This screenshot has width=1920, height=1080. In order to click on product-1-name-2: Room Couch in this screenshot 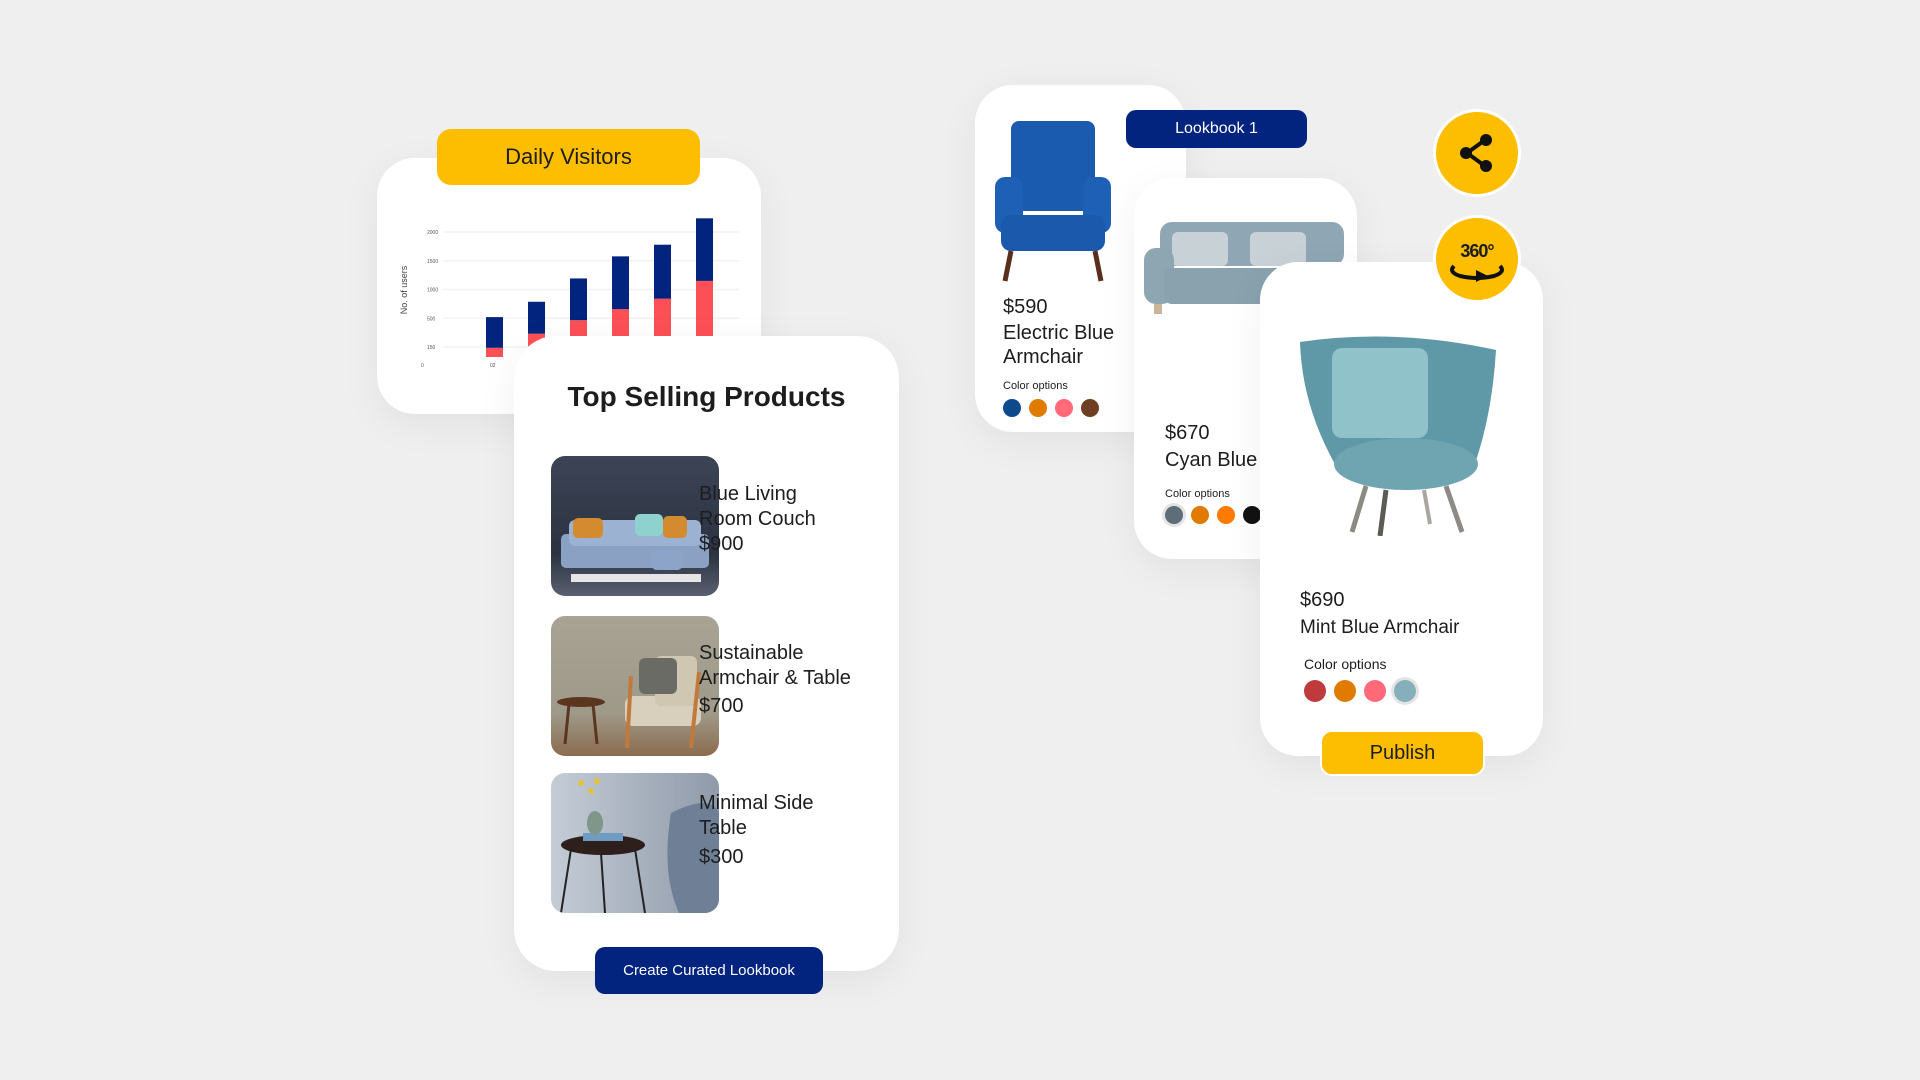, I will do `click(757, 519)`.